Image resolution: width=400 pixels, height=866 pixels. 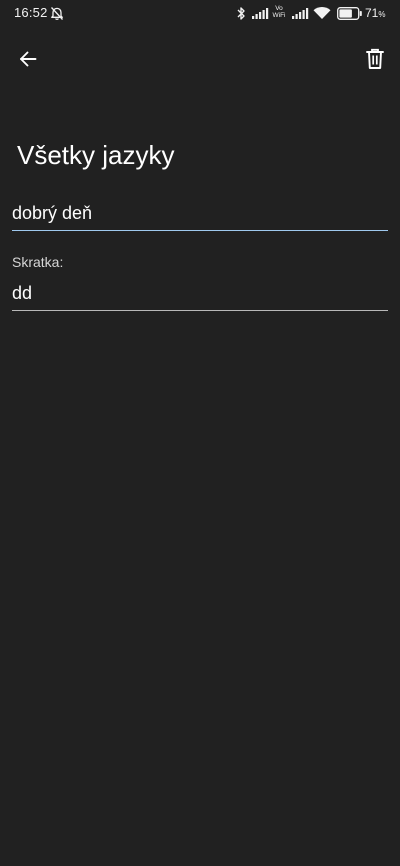 What do you see at coordinates (279, 8) in the screenshot?
I see `vowifi-top-text: Vo` at bounding box center [279, 8].